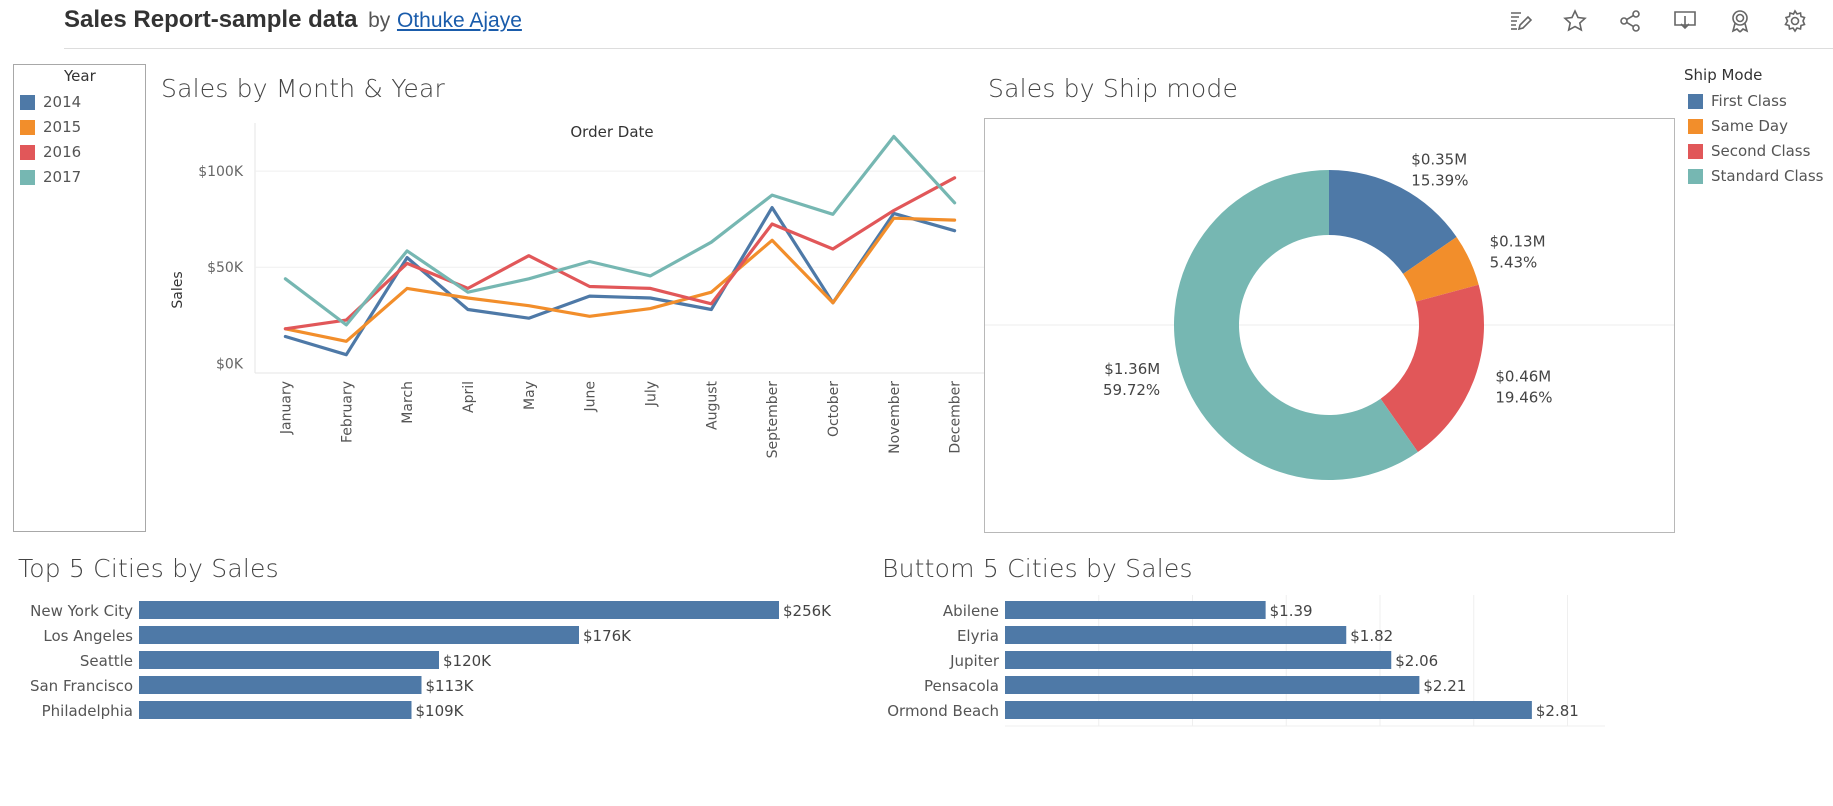 The height and width of the screenshot is (806, 1833). I want to click on bar-category-label: Ormond Beach, so click(943, 711).